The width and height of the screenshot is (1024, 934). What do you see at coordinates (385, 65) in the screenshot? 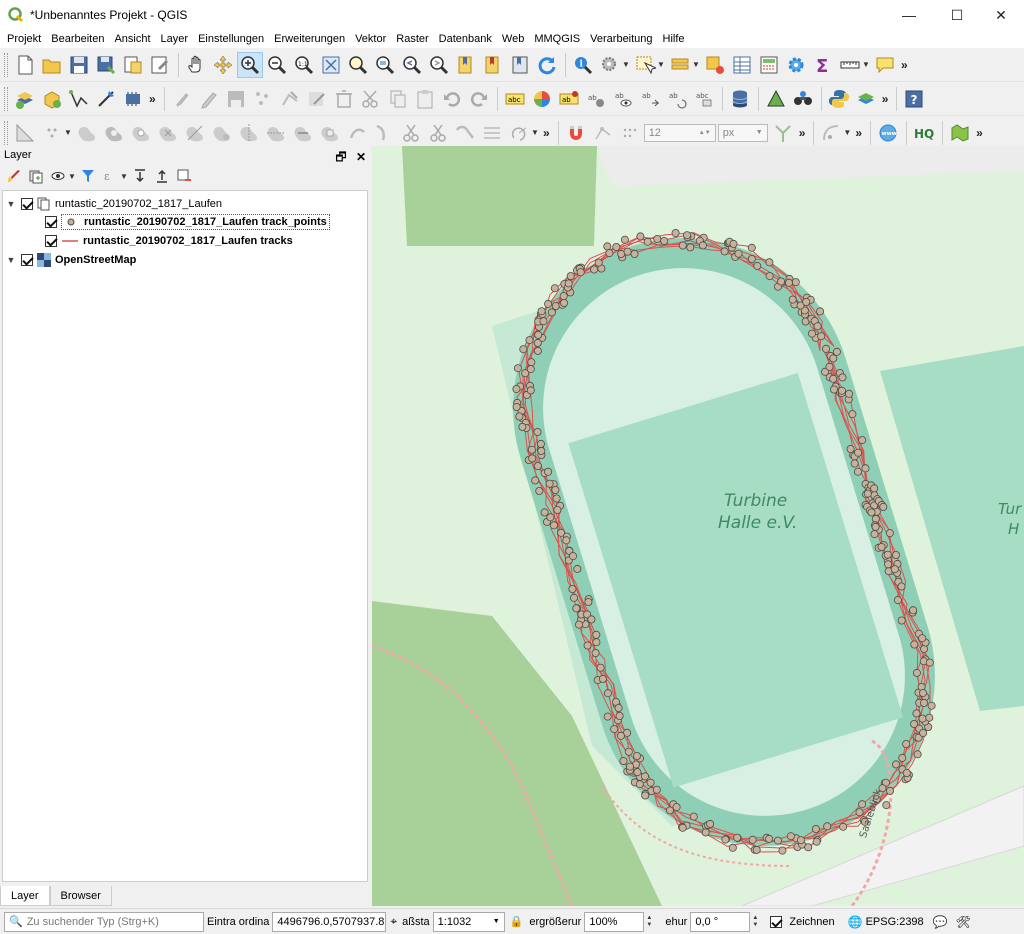
I see `zoom-to-layer-button` at bounding box center [385, 65].